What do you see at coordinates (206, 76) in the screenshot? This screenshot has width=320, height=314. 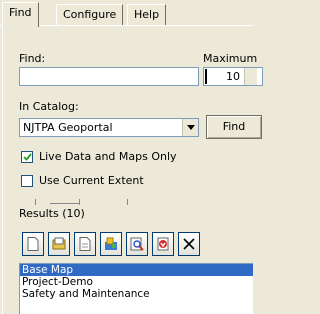 I see `caret-icon` at bounding box center [206, 76].